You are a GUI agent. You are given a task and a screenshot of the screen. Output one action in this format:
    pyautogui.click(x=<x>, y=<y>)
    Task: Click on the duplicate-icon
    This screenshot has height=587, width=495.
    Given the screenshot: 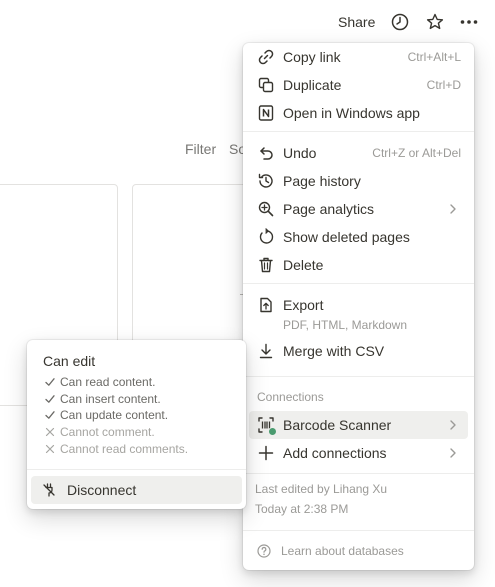 What is the action you would take?
    pyautogui.click(x=266, y=85)
    